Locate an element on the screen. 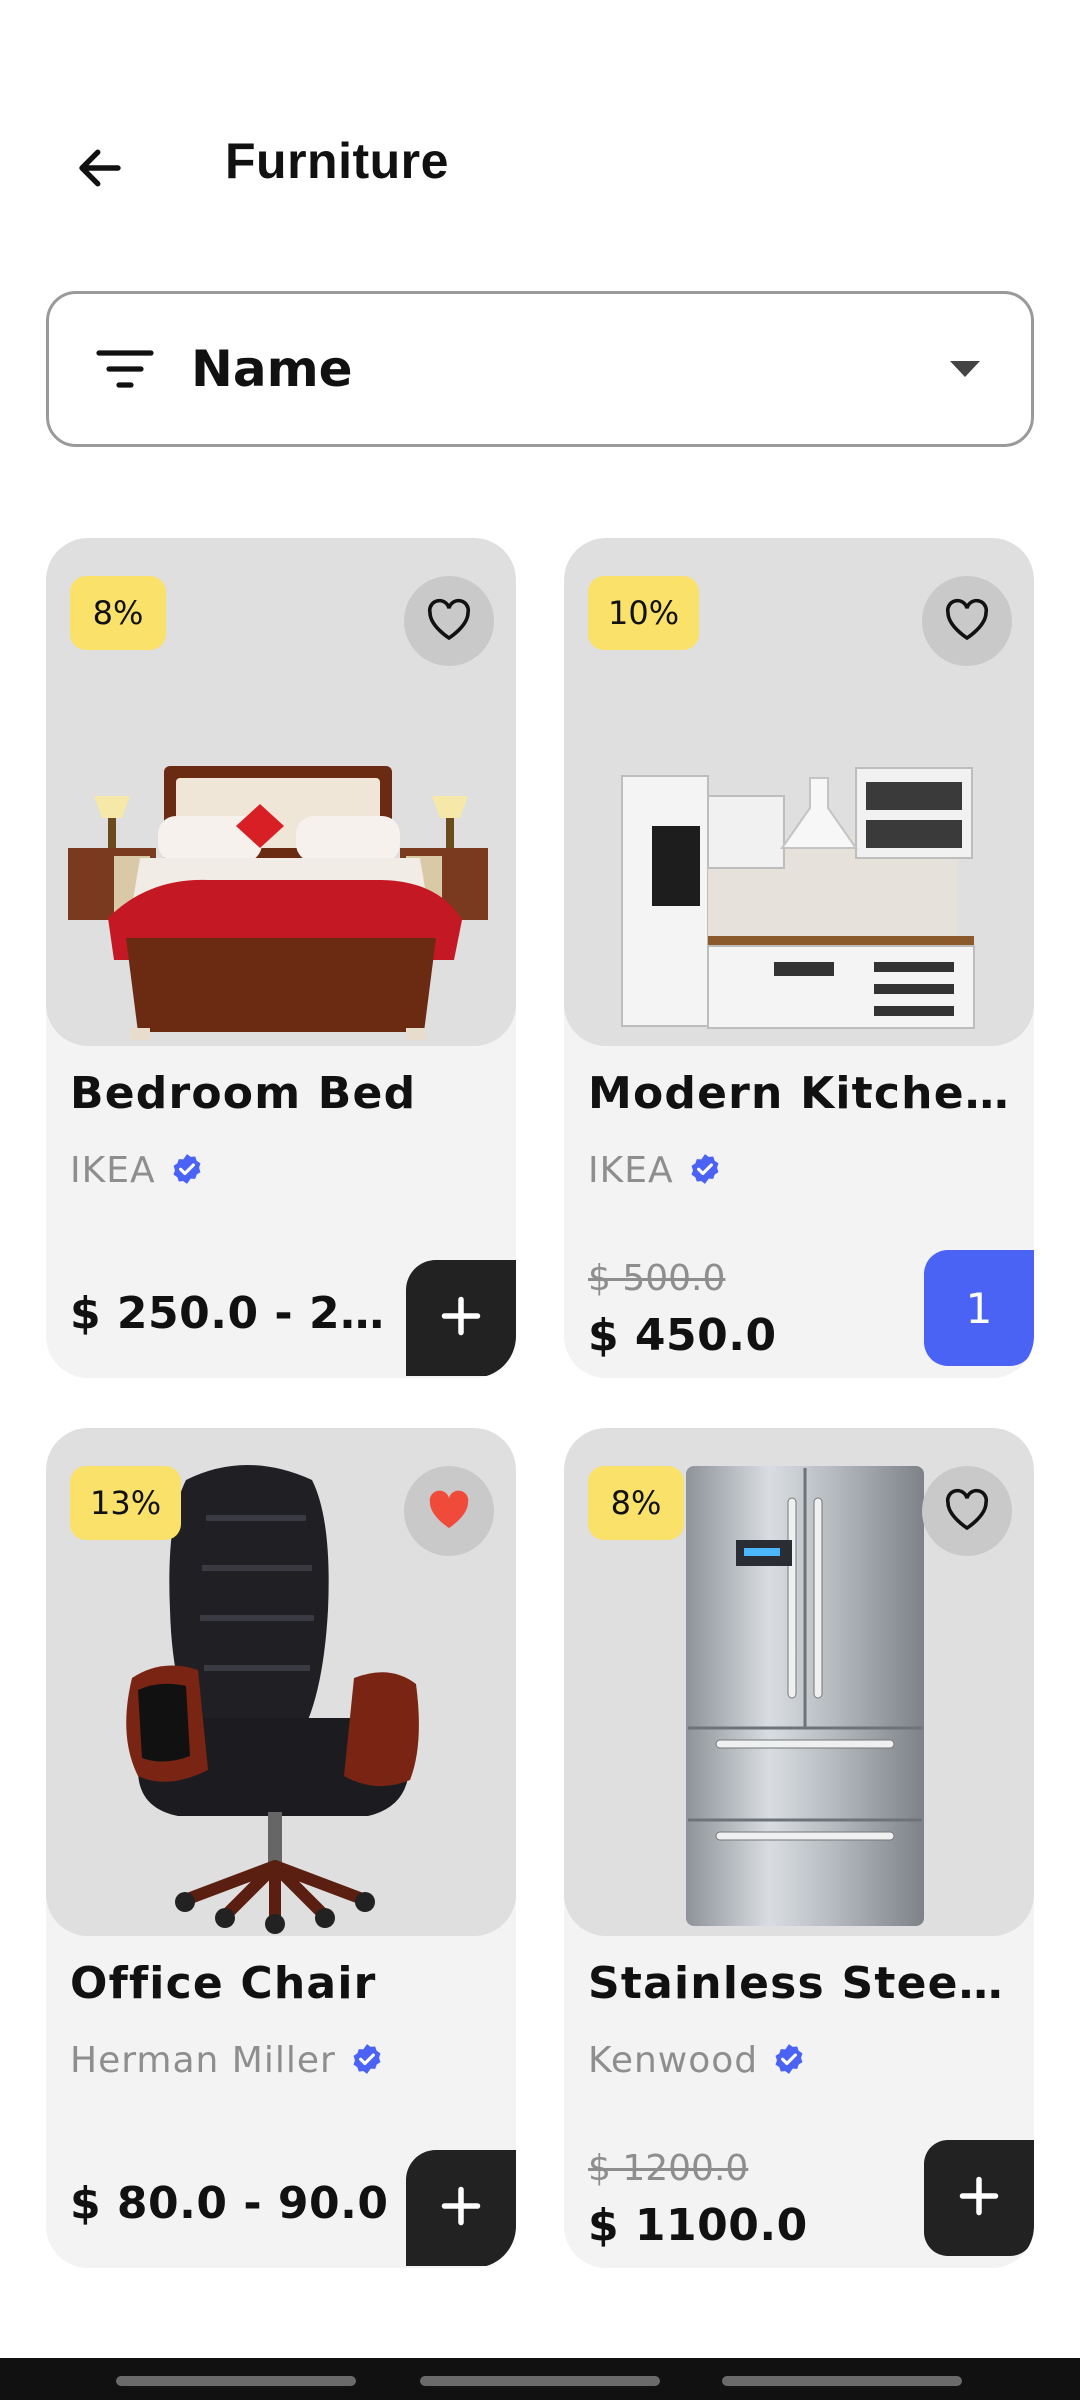  back-button is located at coordinates (100, 170).